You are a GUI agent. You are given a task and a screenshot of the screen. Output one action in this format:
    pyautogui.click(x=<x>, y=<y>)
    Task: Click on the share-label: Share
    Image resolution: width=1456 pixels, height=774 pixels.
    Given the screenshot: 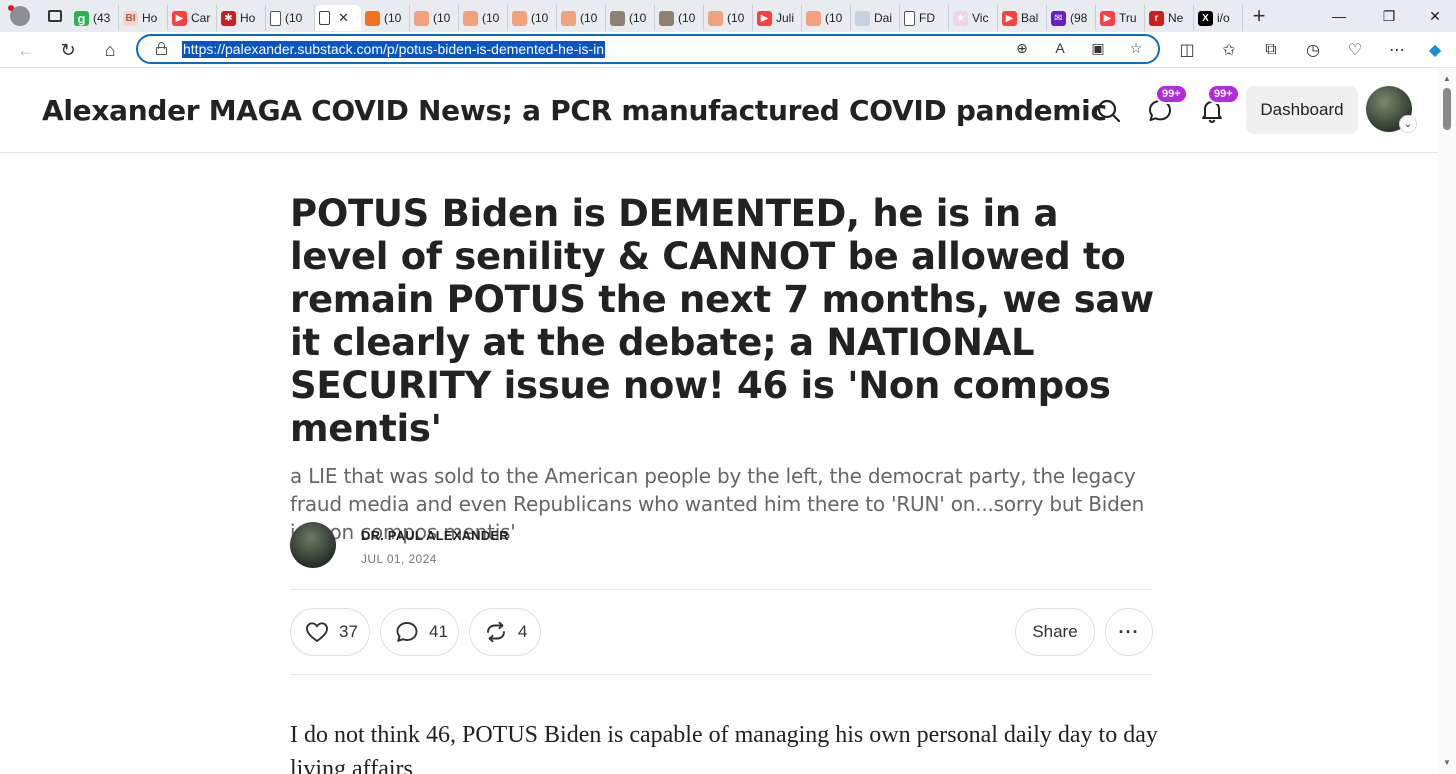 What is the action you would take?
    pyautogui.click(x=1055, y=631)
    